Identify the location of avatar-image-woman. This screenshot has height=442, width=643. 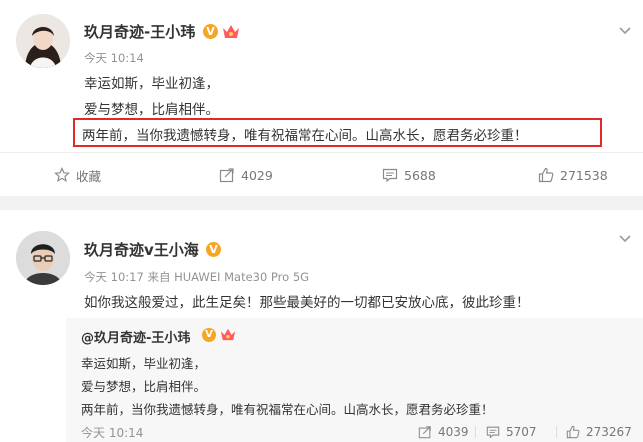
(43, 41).